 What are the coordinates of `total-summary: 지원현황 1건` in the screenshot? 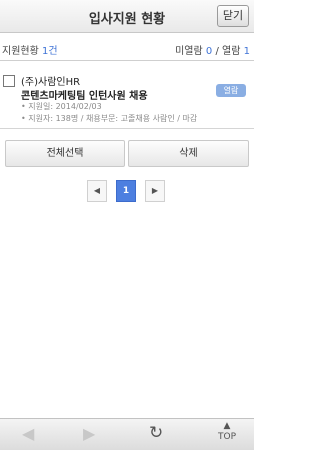 It's located at (30, 49).